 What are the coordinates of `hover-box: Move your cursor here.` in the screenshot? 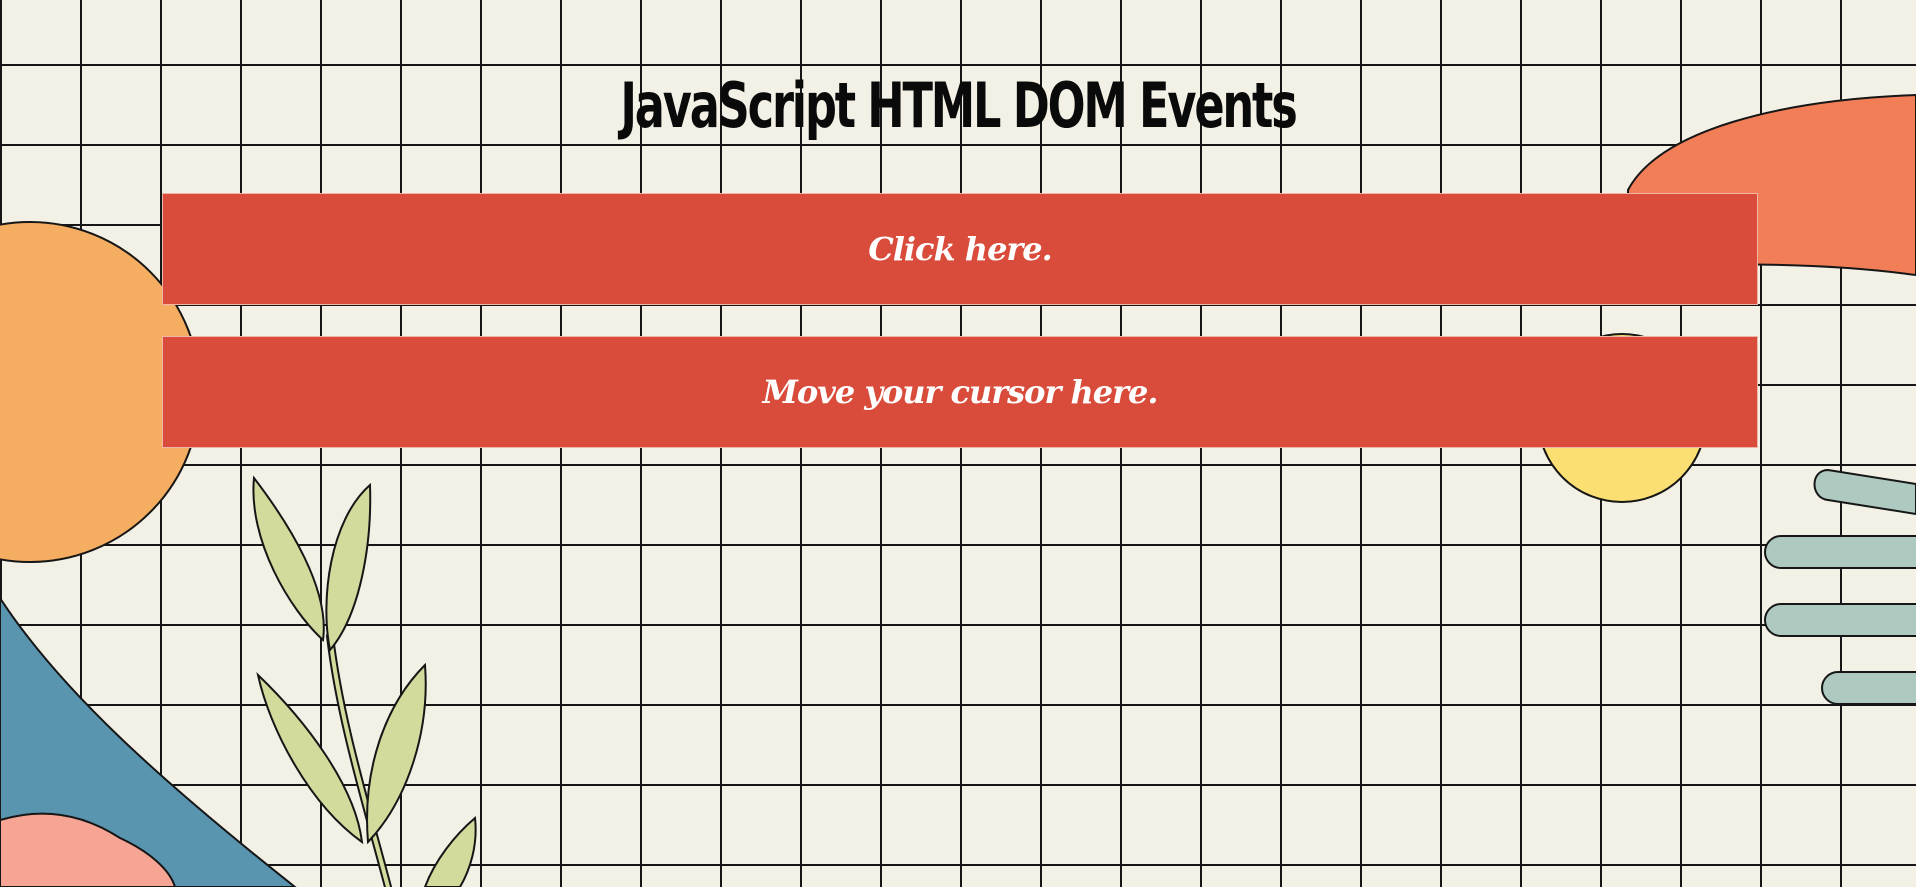 It's located at (960, 392).